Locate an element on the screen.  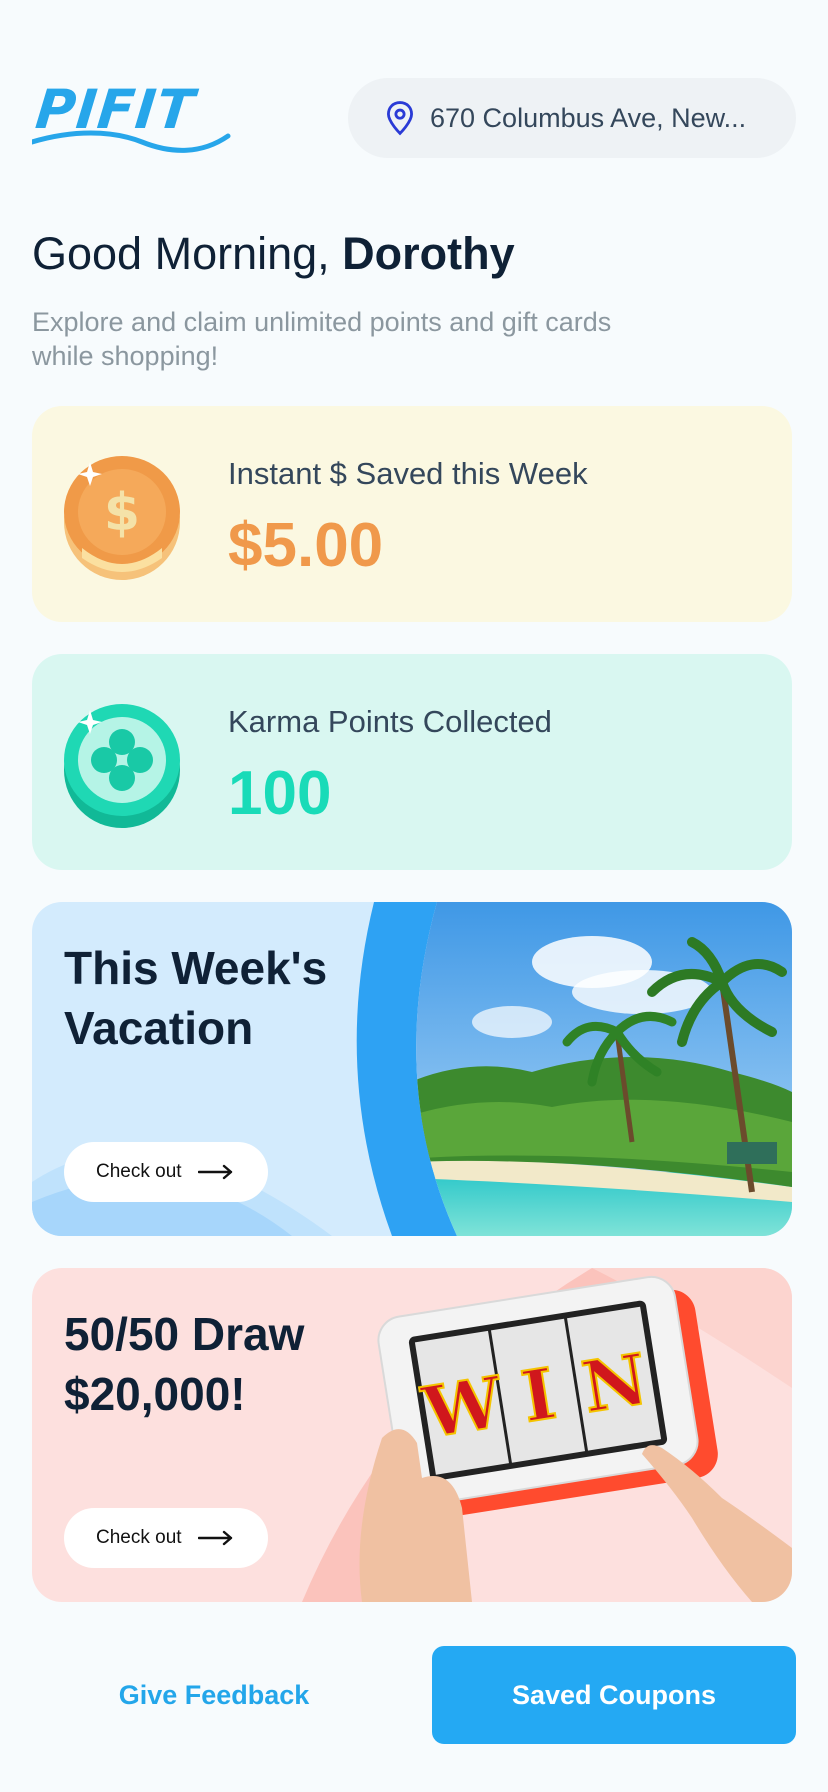
vacation-checkout-button: Check out is located at coordinates (166, 1172).